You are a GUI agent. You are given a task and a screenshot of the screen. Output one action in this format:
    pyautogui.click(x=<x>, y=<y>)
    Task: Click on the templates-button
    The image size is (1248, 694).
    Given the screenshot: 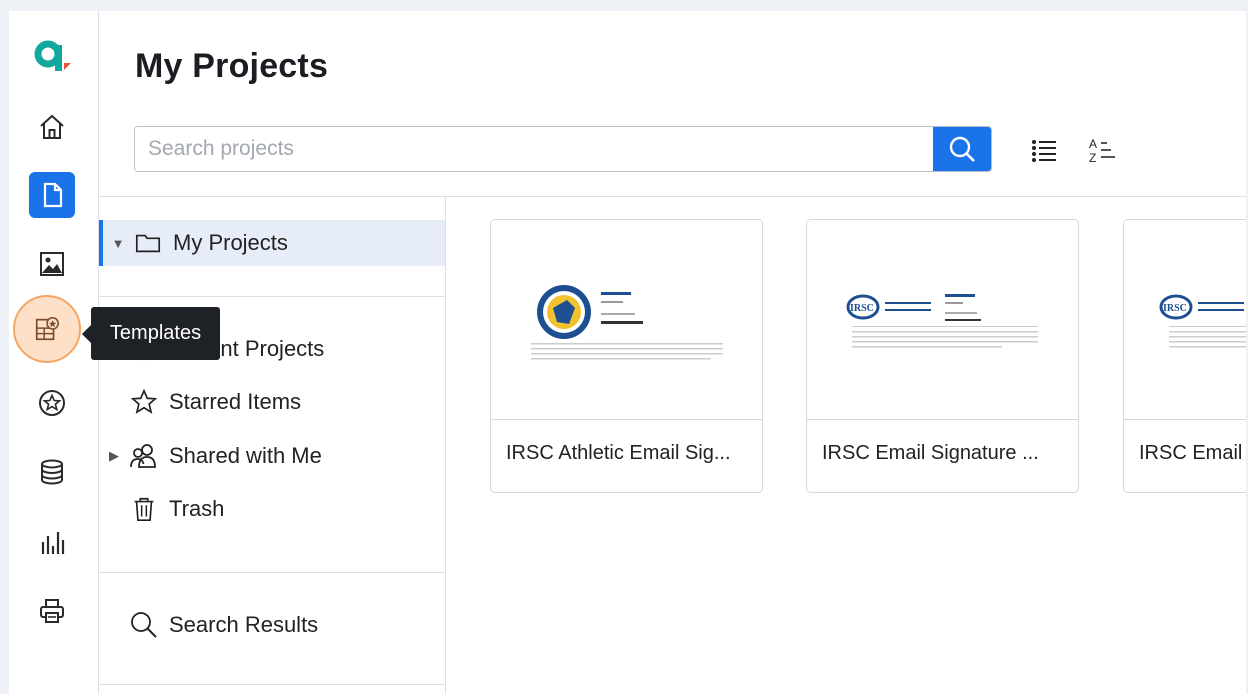 What is the action you would take?
    pyautogui.click(x=47, y=329)
    